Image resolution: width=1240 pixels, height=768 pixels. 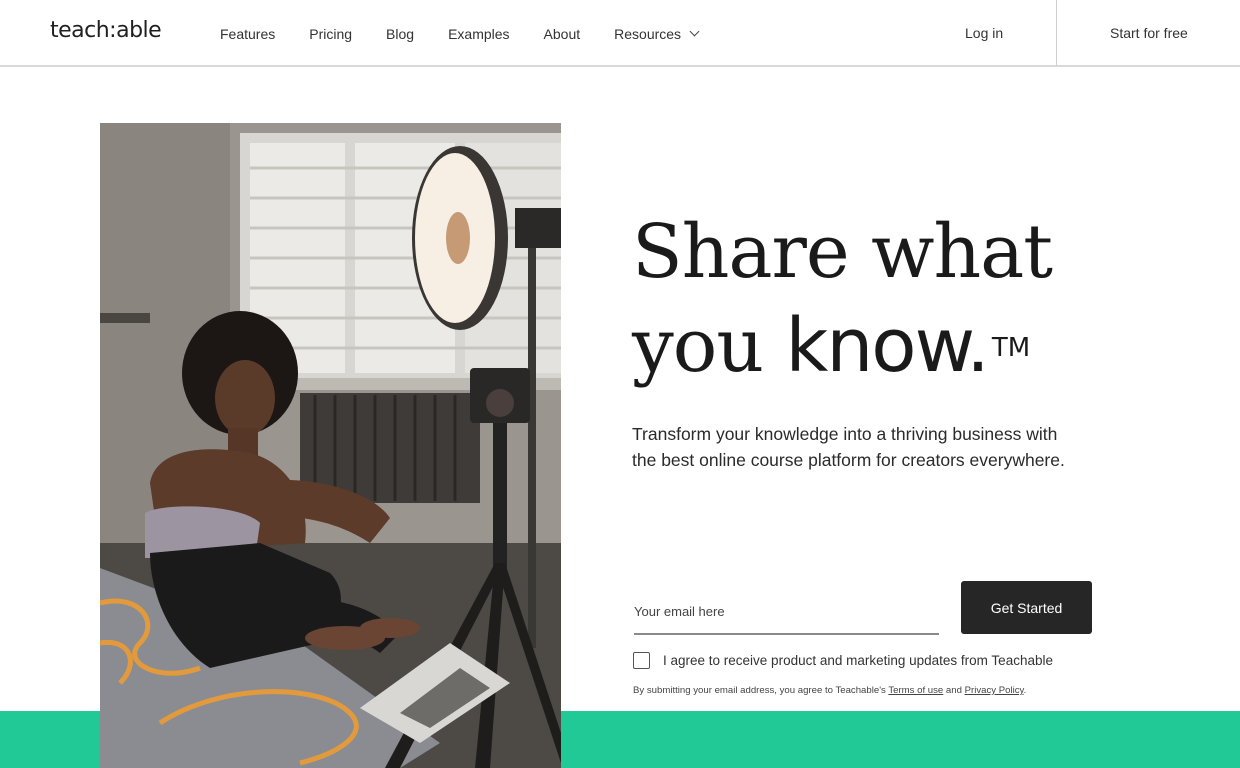 What do you see at coordinates (106, 30) in the screenshot?
I see `logo: teach:able` at bounding box center [106, 30].